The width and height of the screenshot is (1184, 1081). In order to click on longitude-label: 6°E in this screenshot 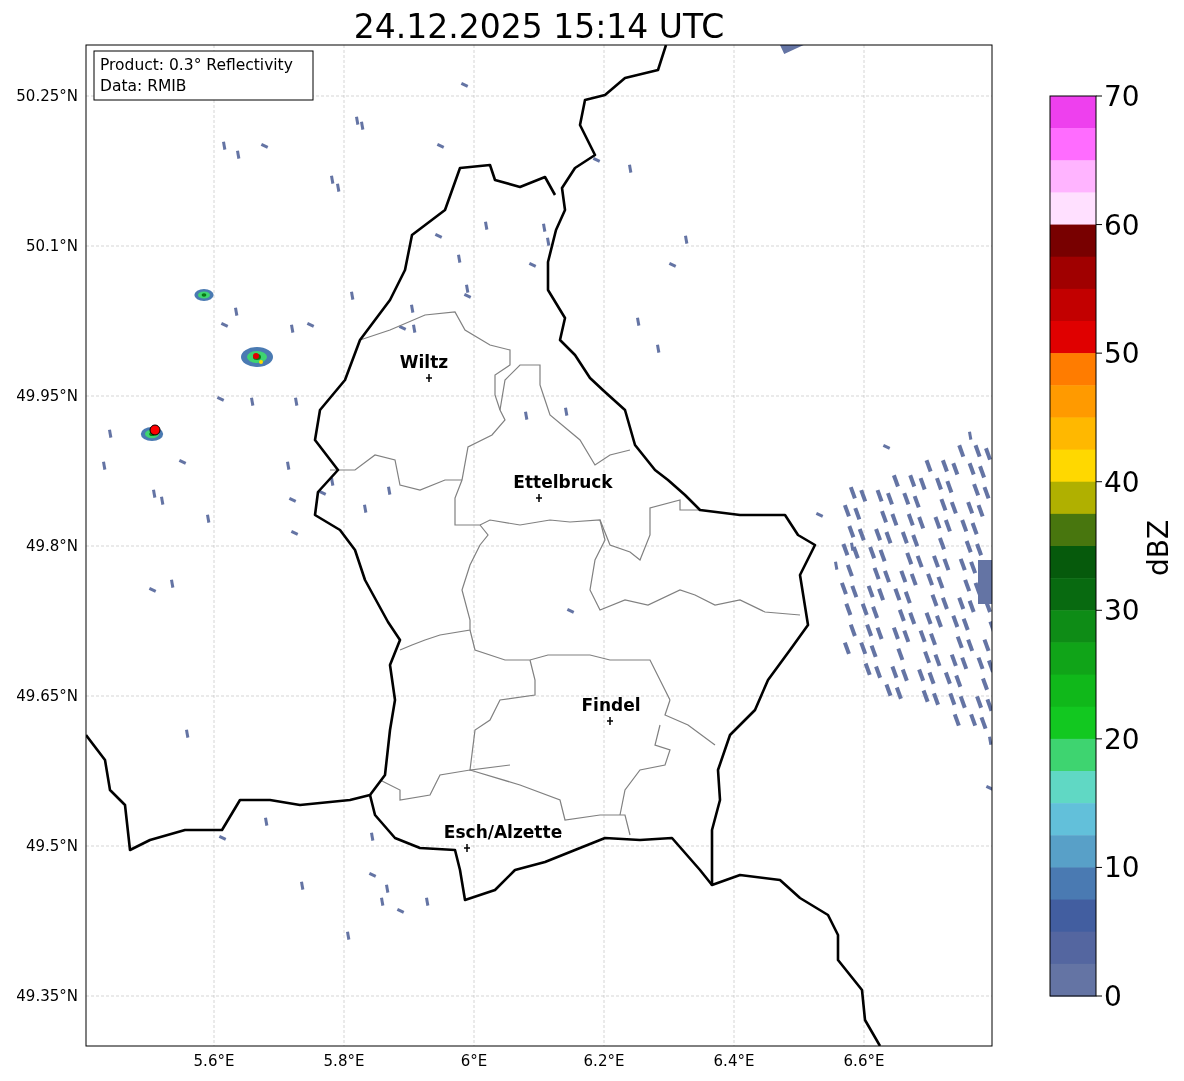, I will do `click(474, 1061)`.